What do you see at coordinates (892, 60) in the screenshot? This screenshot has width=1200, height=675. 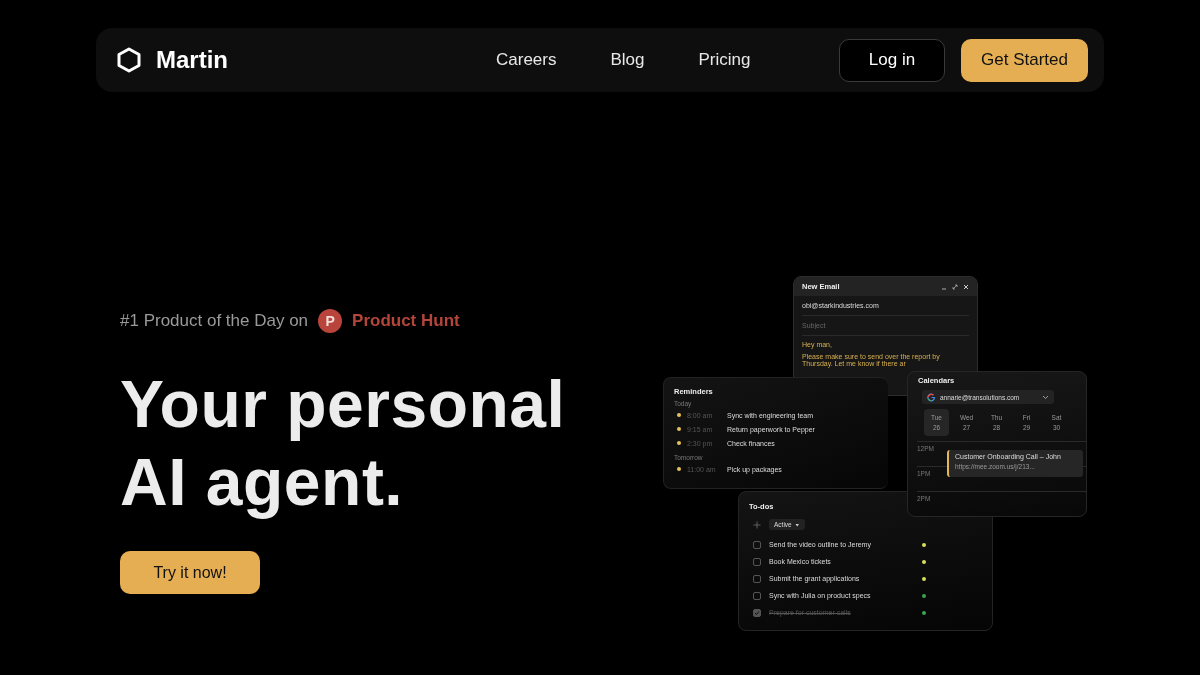 I see `login-button: Log in` at bounding box center [892, 60].